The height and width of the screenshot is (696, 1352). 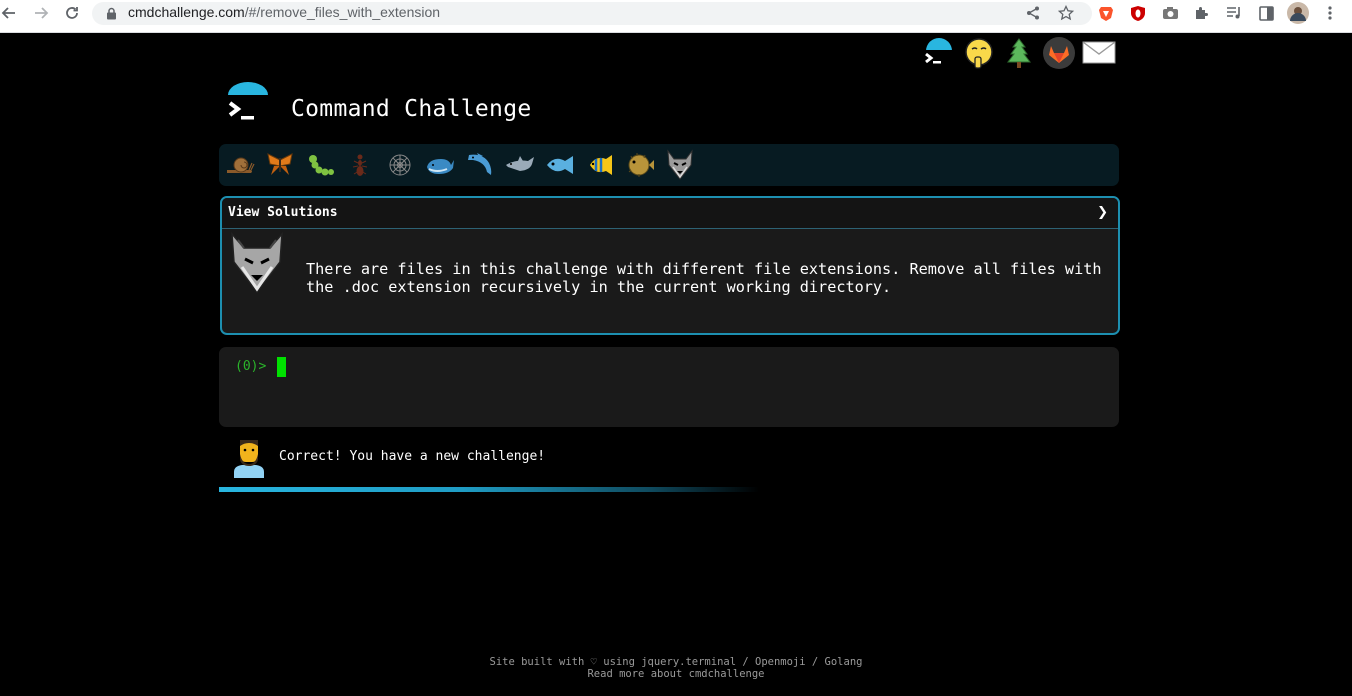 What do you see at coordinates (560, 165) in the screenshot?
I see `fish-icon` at bounding box center [560, 165].